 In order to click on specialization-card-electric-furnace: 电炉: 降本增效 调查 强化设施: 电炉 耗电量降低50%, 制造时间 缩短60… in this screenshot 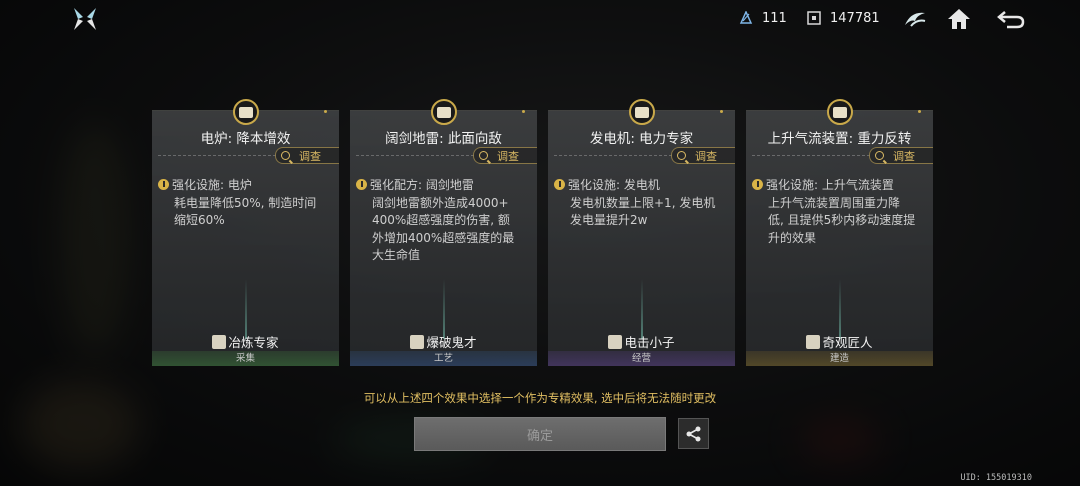, I will do `click(245, 232)`.